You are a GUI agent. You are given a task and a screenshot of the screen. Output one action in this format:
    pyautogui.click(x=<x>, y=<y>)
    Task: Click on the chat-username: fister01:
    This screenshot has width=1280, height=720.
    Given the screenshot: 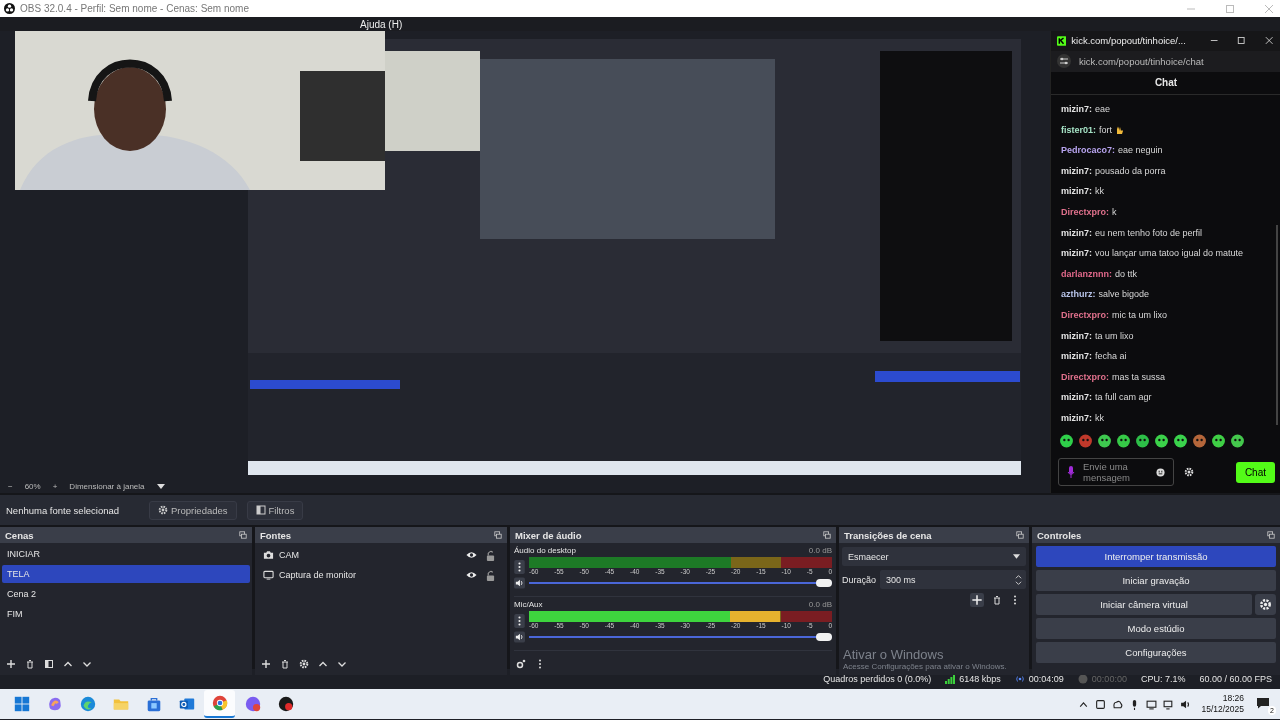 What is the action you would take?
    pyautogui.click(x=1078, y=129)
    